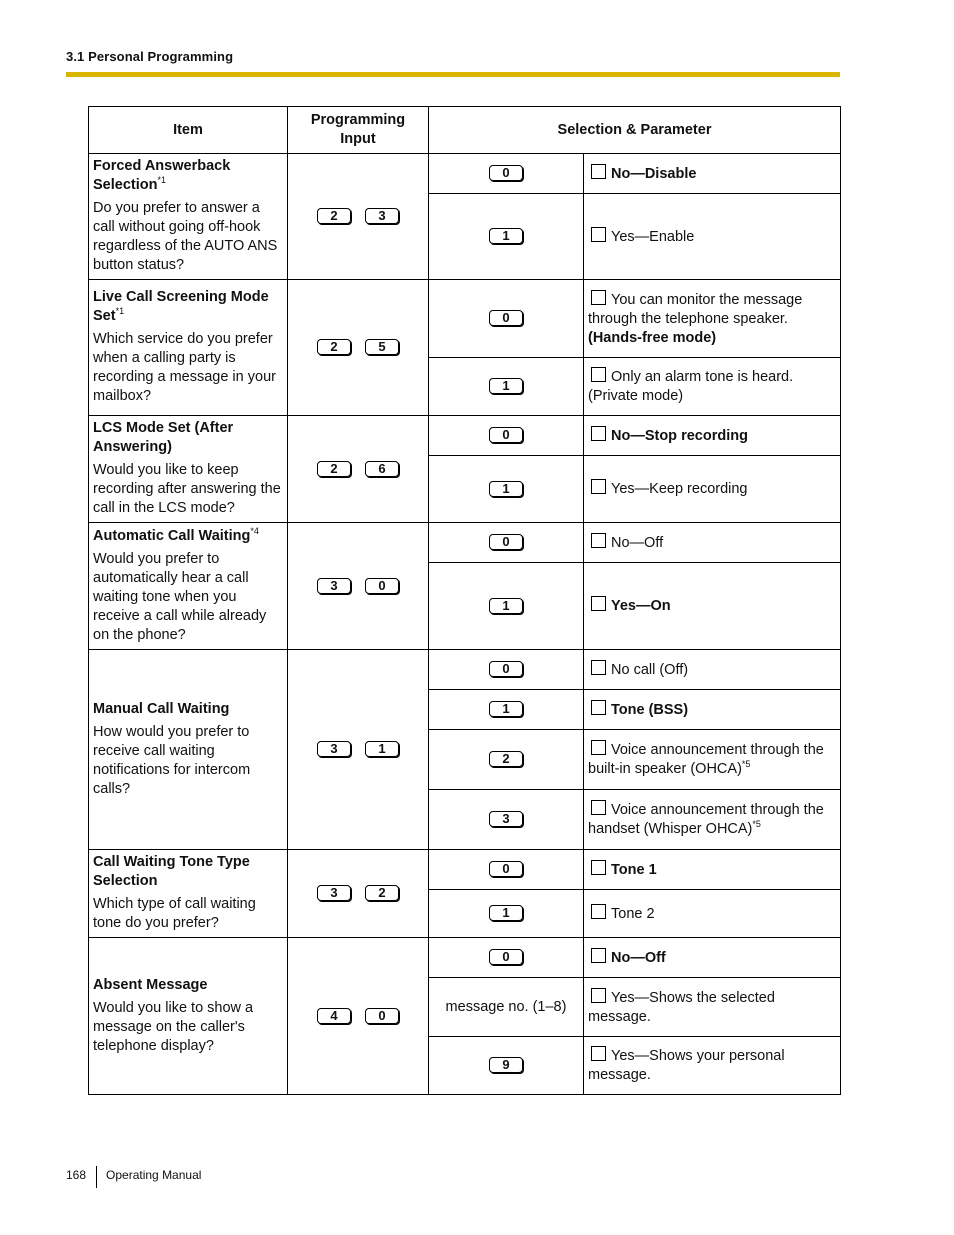 The height and width of the screenshot is (1235, 954). I want to click on programming-input-cell: 30, so click(358, 586).